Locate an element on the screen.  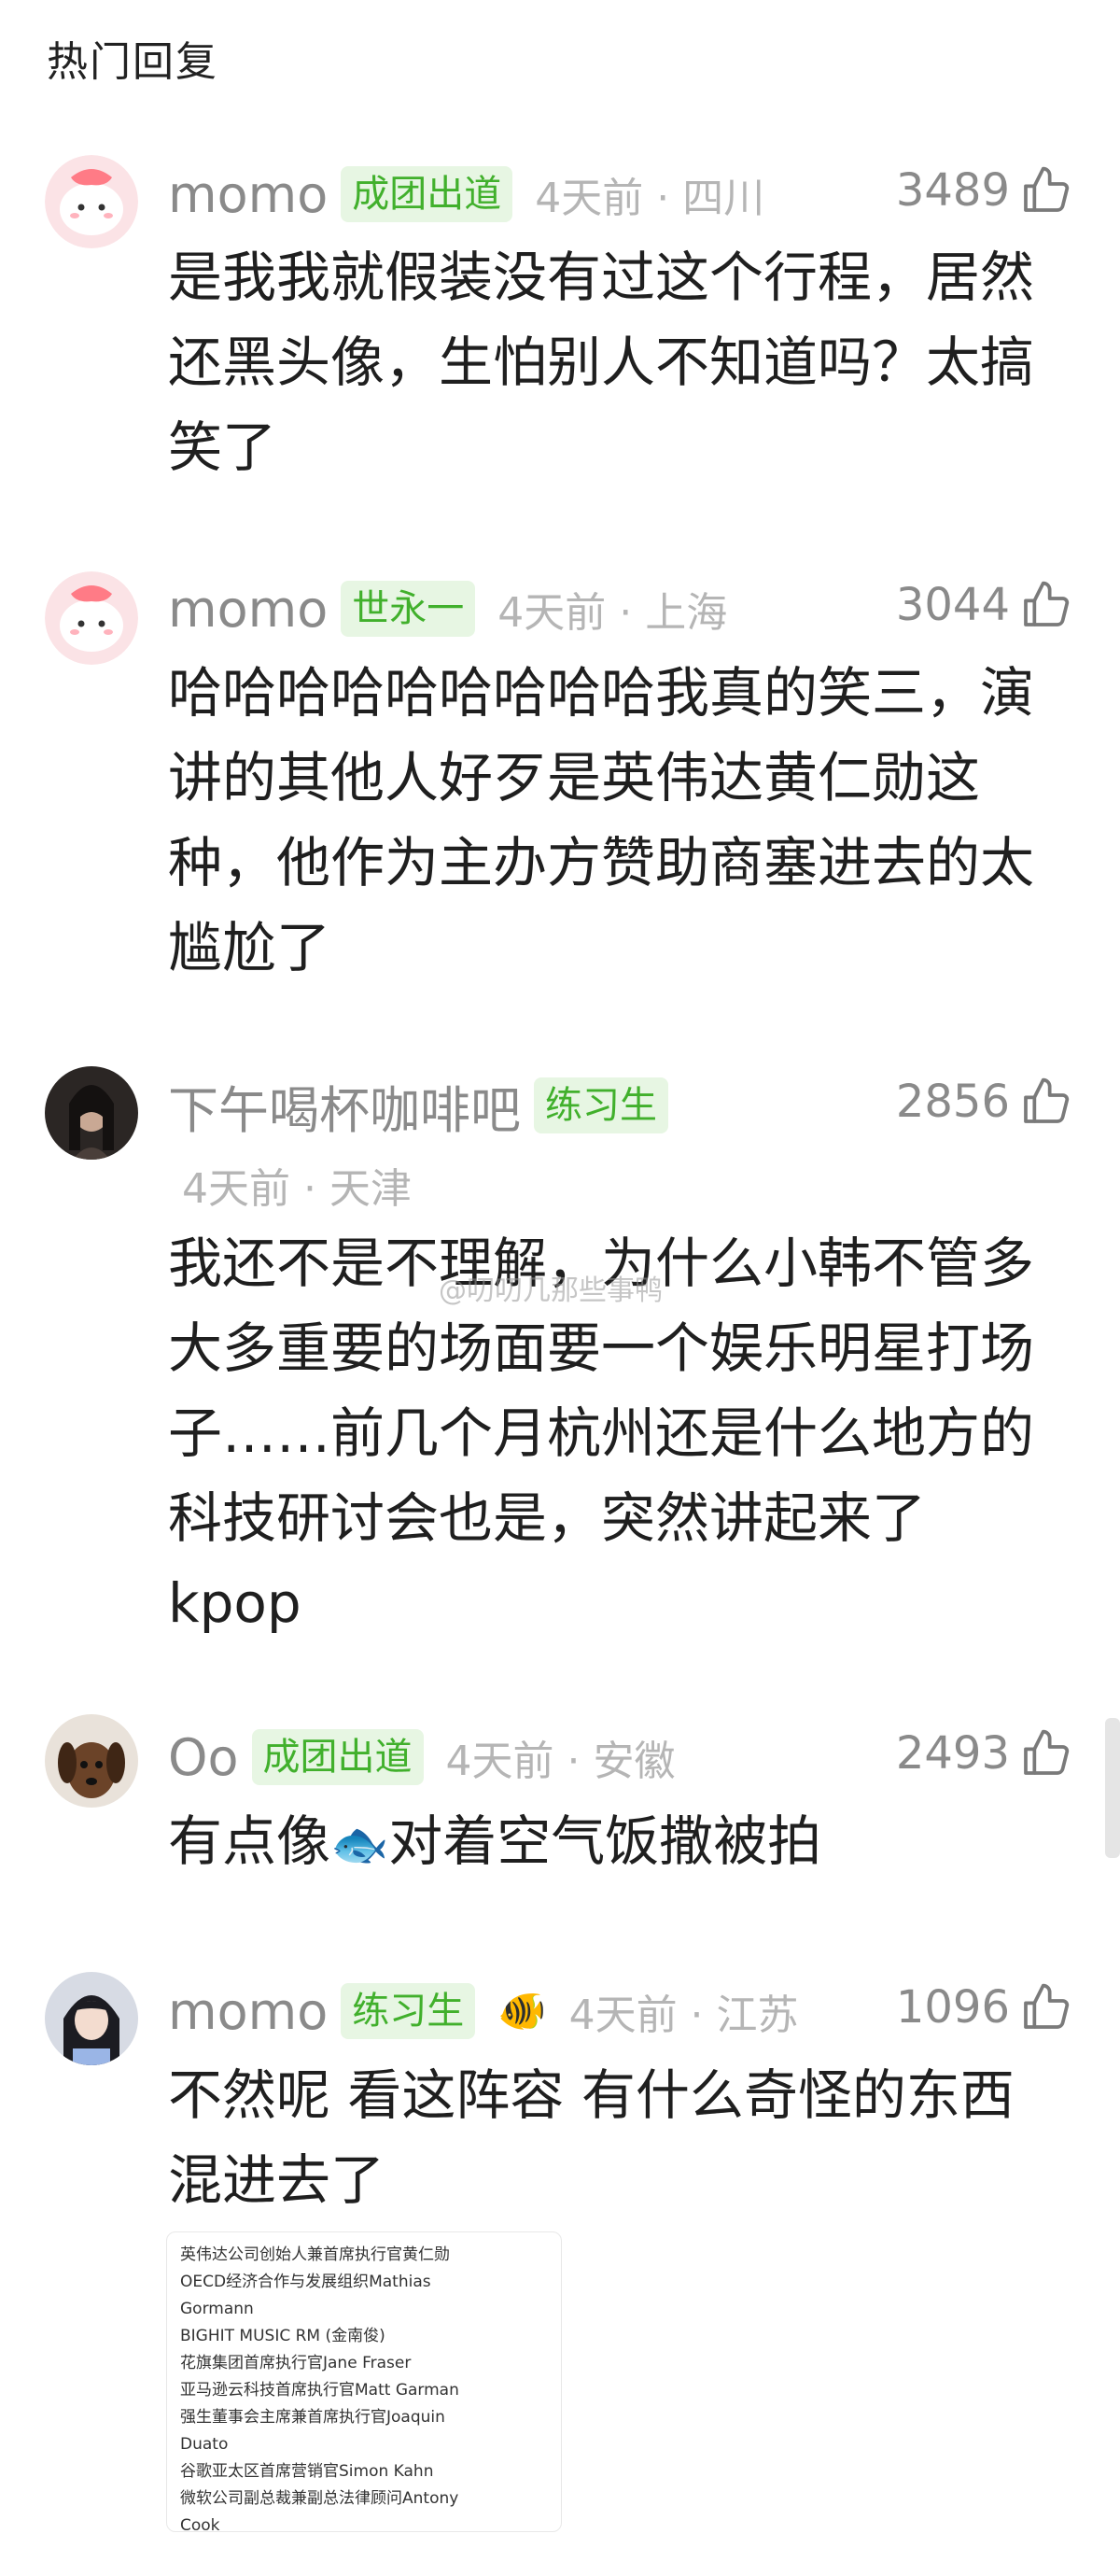
image-text-line: 强生董事会主席兼首席执行官Joaquin is located at coordinates (312, 2417).